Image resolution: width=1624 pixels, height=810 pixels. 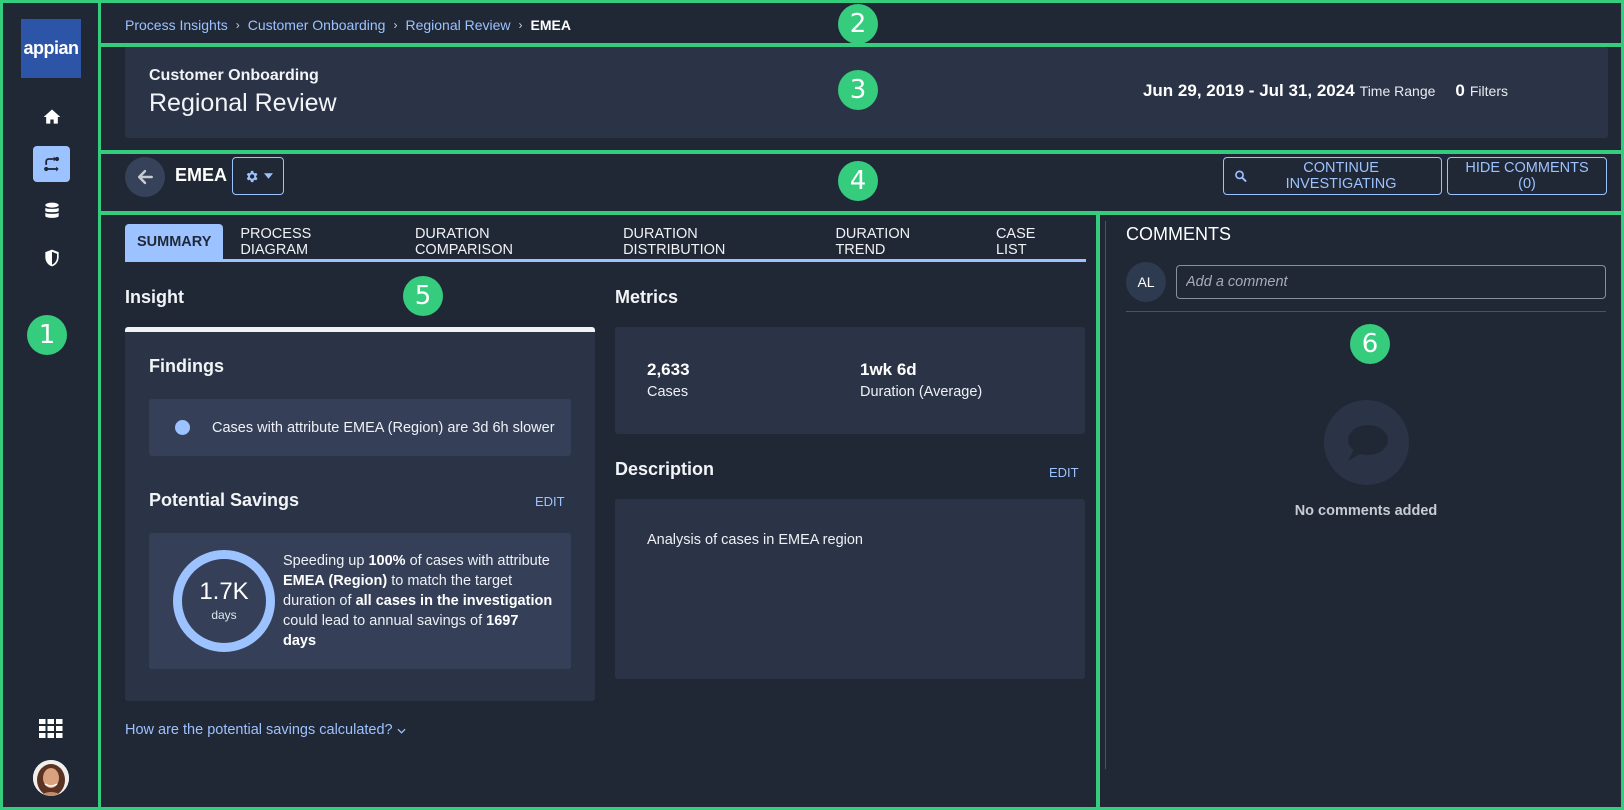 I want to click on bullet-dot-icon, so click(x=182, y=427).